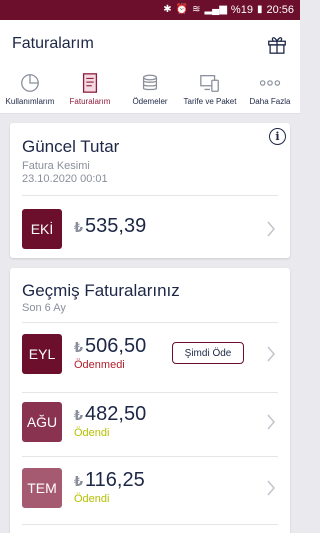 This screenshot has height=533, width=320. I want to click on tab-label: Daha Fazla, so click(270, 101).